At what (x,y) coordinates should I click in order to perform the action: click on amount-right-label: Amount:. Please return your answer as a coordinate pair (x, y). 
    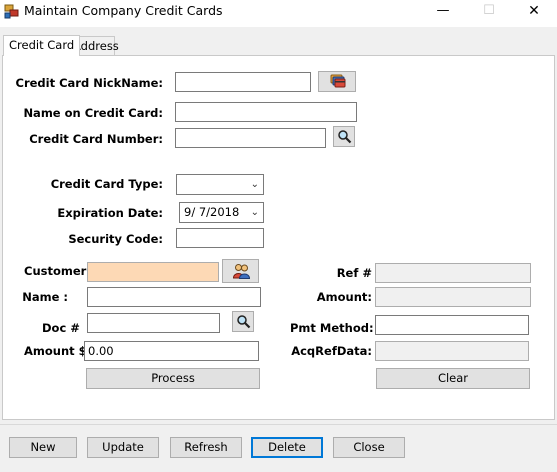
    Looking at the image, I should click on (344, 297).